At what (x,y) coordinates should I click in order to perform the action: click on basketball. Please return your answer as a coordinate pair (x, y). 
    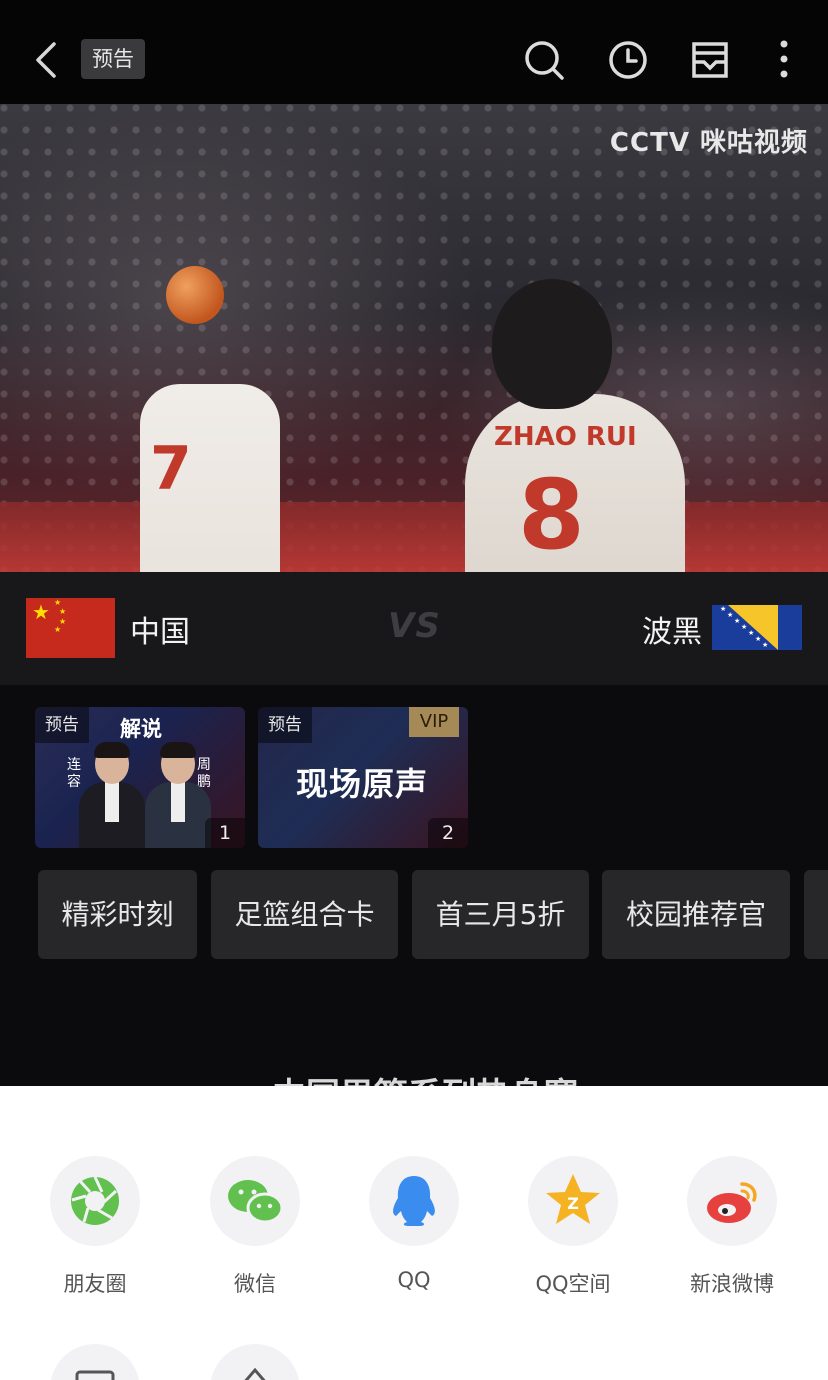
    Looking at the image, I should click on (195, 295).